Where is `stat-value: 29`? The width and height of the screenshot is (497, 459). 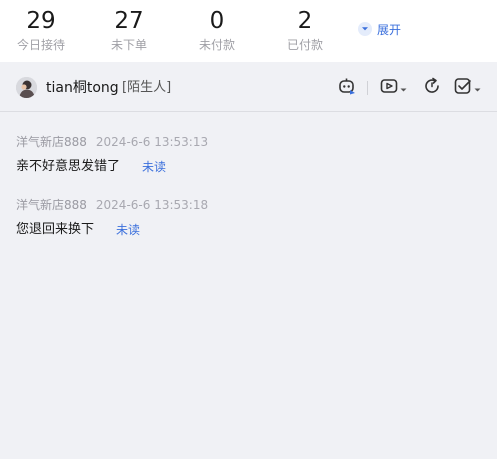
stat-value: 29 is located at coordinates (41, 21).